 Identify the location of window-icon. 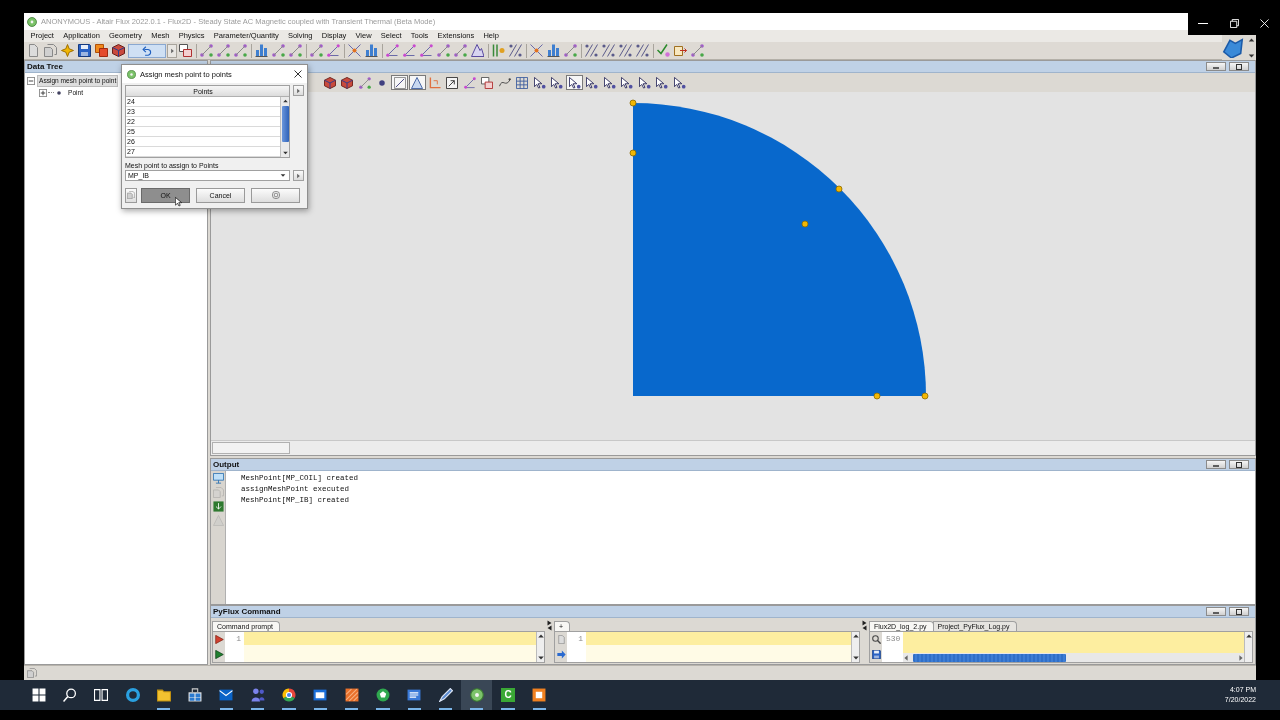
(320, 695).